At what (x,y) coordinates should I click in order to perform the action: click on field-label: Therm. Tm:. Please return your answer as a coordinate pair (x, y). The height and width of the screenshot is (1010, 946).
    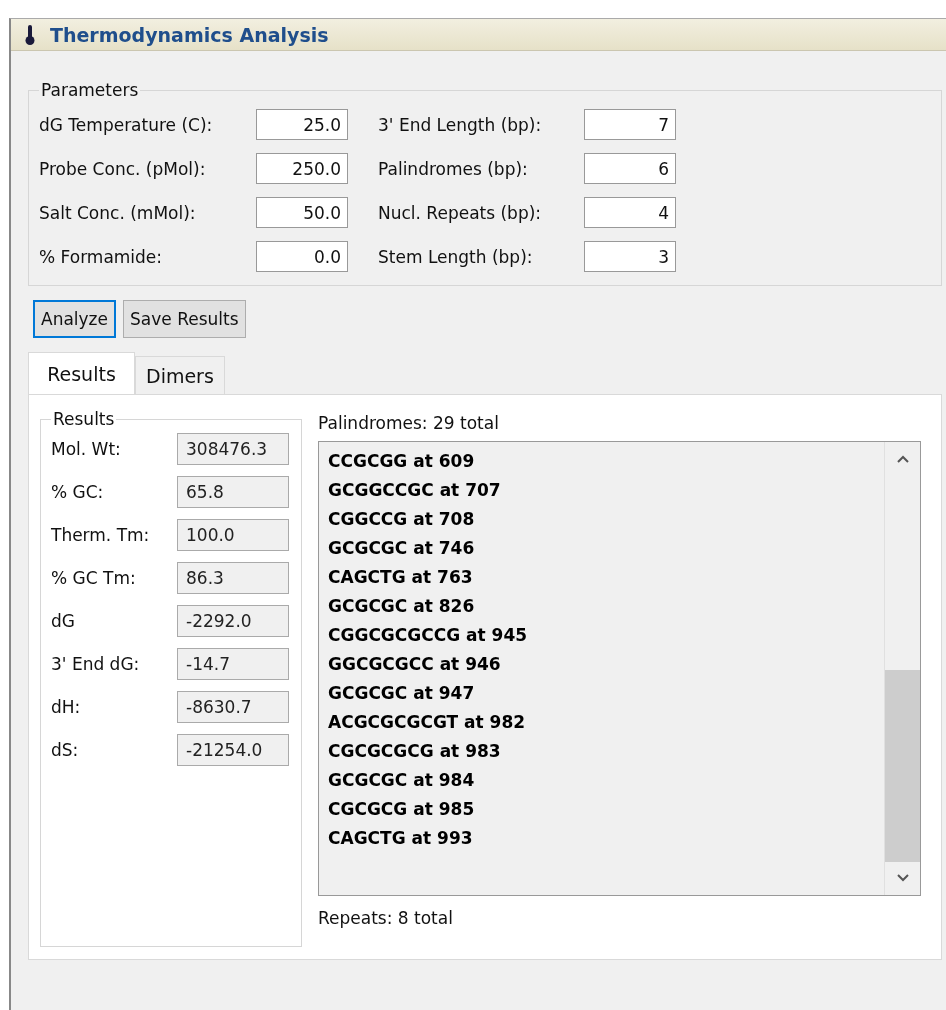
    Looking at the image, I should click on (101, 535).